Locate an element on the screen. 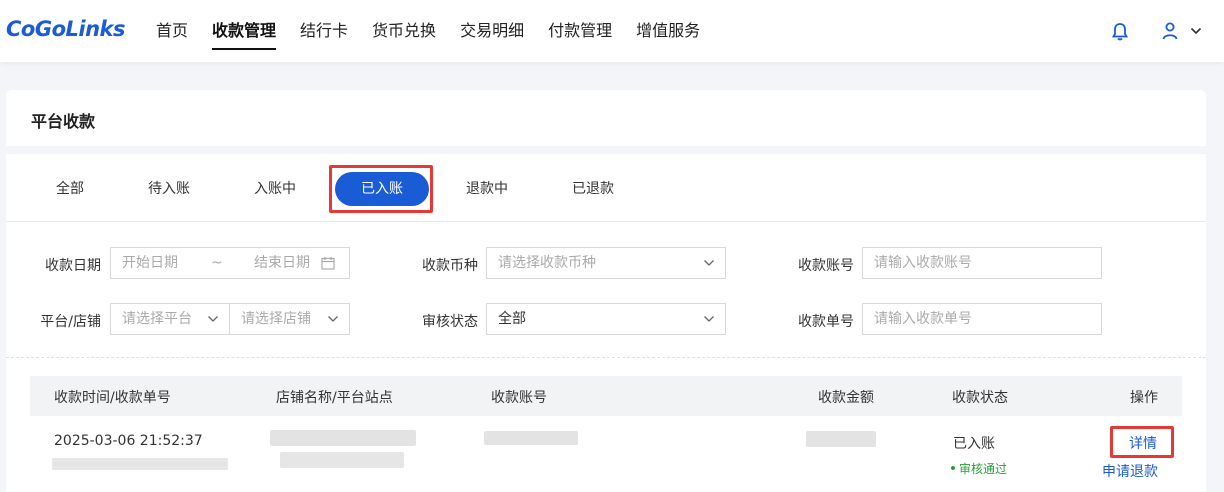 The image size is (1224, 492). shop-select: 请选择店铺 is located at coordinates (289, 319).